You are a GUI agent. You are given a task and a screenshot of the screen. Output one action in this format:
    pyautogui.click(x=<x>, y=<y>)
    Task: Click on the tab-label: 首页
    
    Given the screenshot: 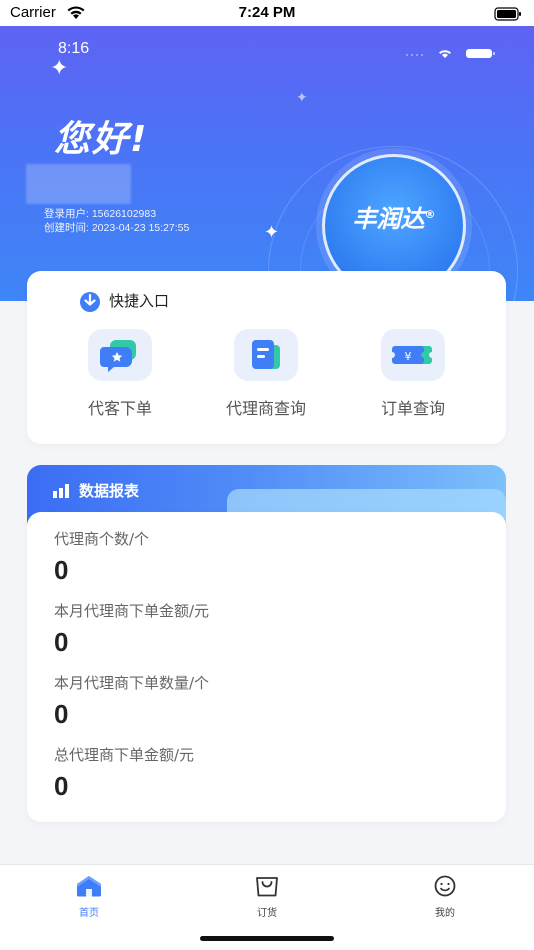 What is the action you would take?
    pyautogui.click(x=89, y=913)
    